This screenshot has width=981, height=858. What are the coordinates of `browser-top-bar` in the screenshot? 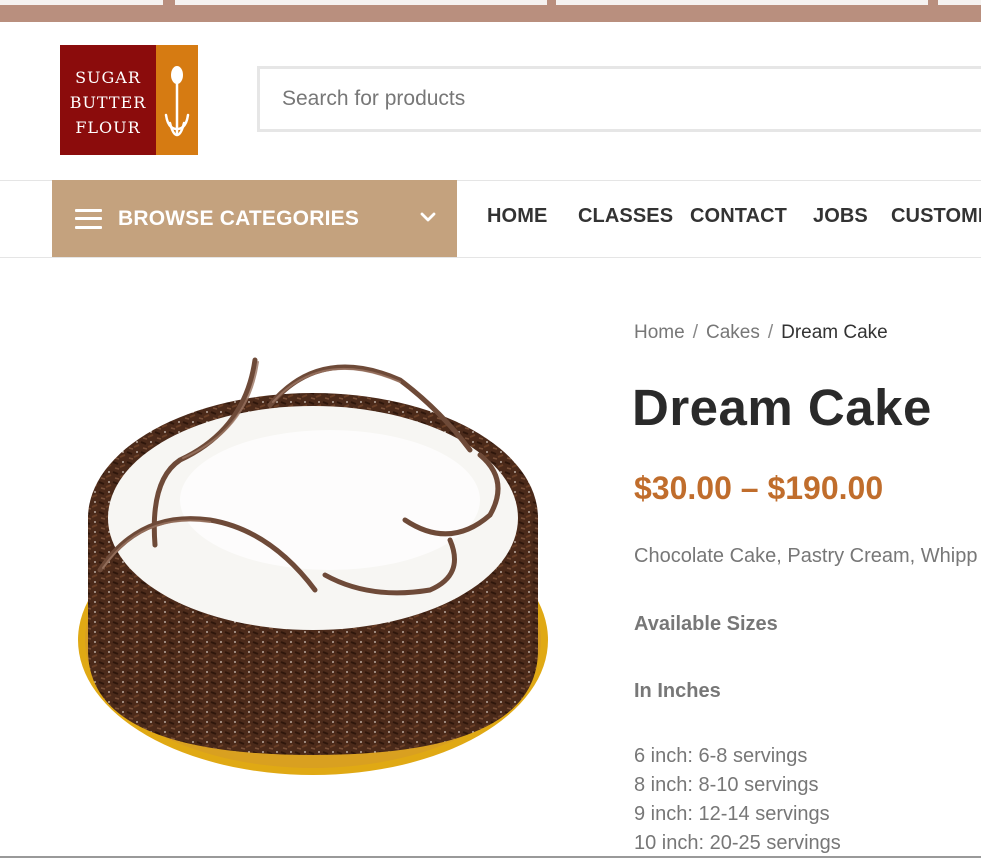 It's located at (490, 11).